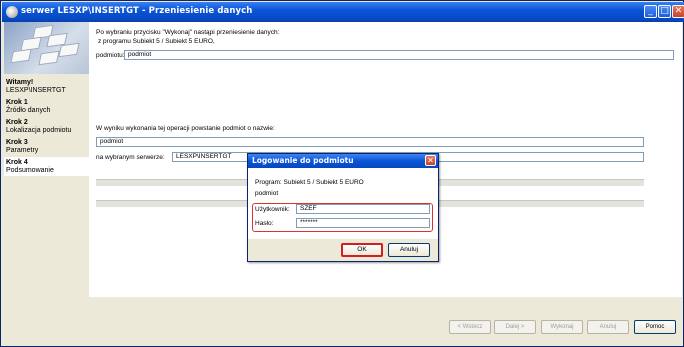 The image size is (684, 347). What do you see at coordinates (110, 55) in the screenshot?
I see `podmiot-label: podmiotu:` at bounding box center [110, 55].